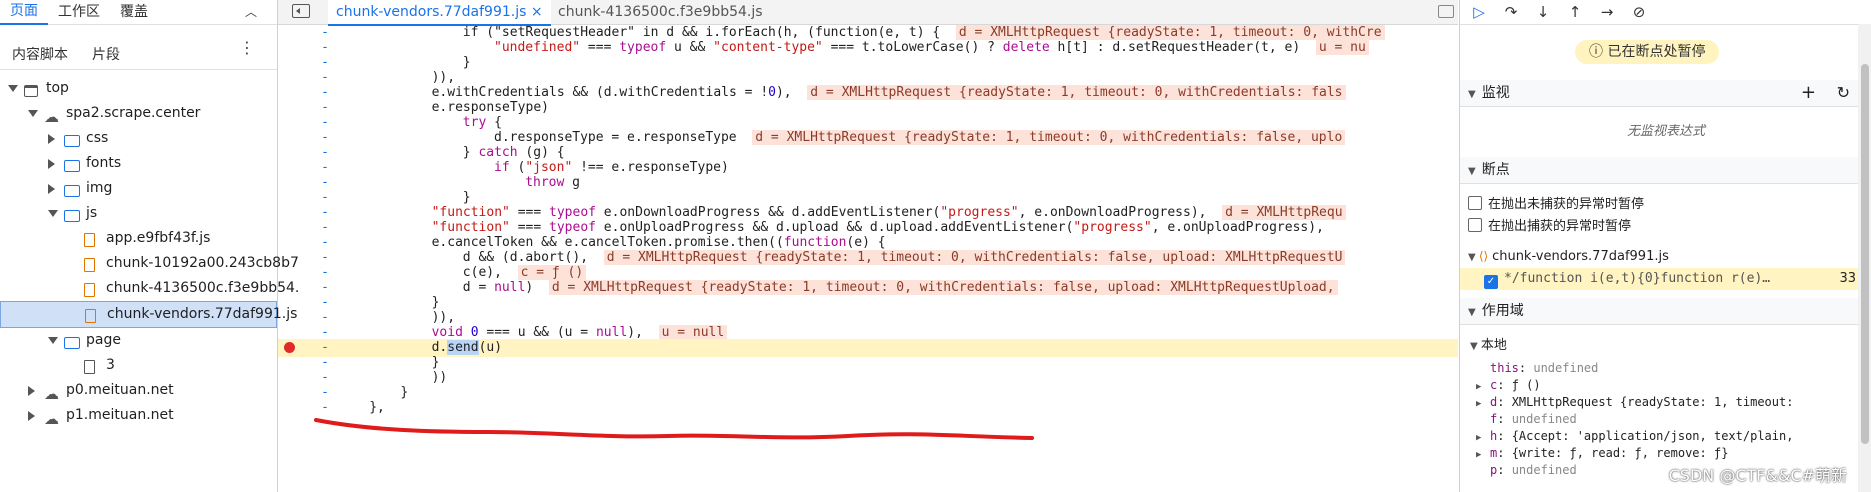 The image size is (1871, 492). What do you see at coordinates (537, 12) in the screenshot?
I see `close-tab-icon: ×` at bounding box center [537, 12].